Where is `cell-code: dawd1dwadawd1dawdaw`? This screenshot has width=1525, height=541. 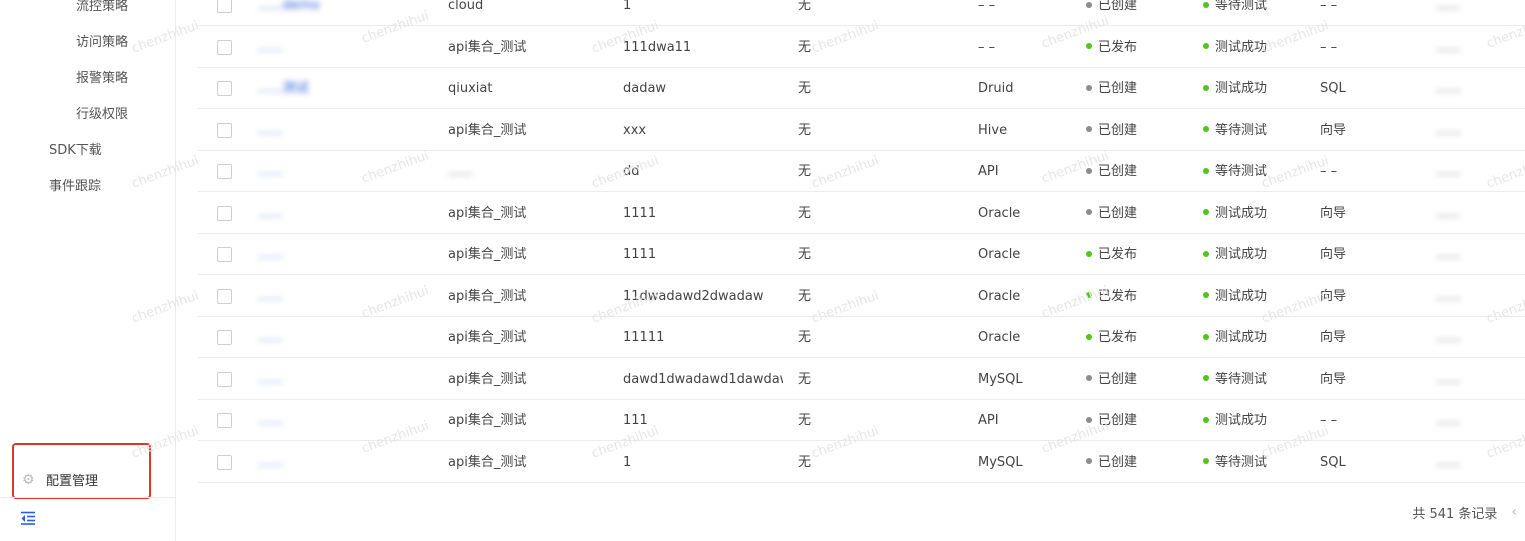
cell-code: dawd1dwadawd1dawdaw is located at coordinates (703, 379).